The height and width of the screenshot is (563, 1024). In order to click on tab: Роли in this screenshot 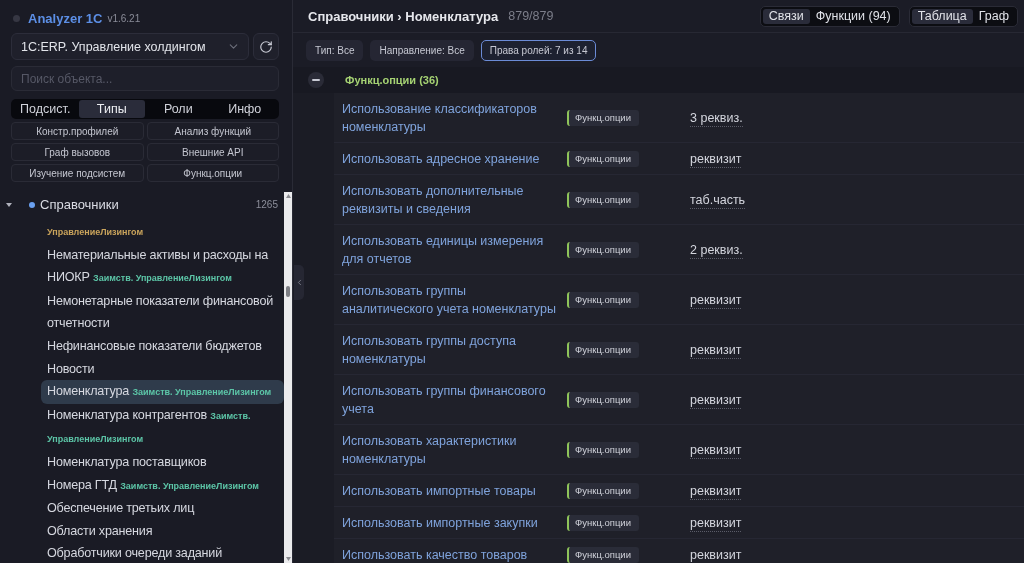, I will do `click(178, 109)`.